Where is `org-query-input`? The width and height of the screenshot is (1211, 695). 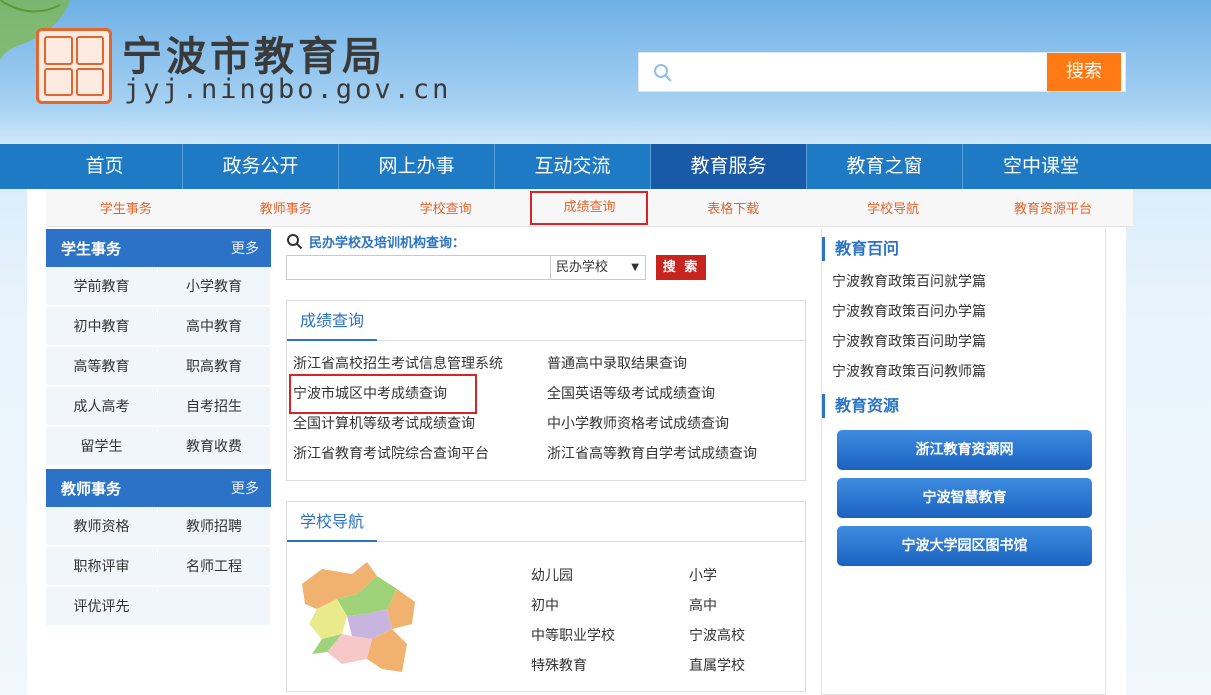
org-query-input is located at coordinates (418, 267).